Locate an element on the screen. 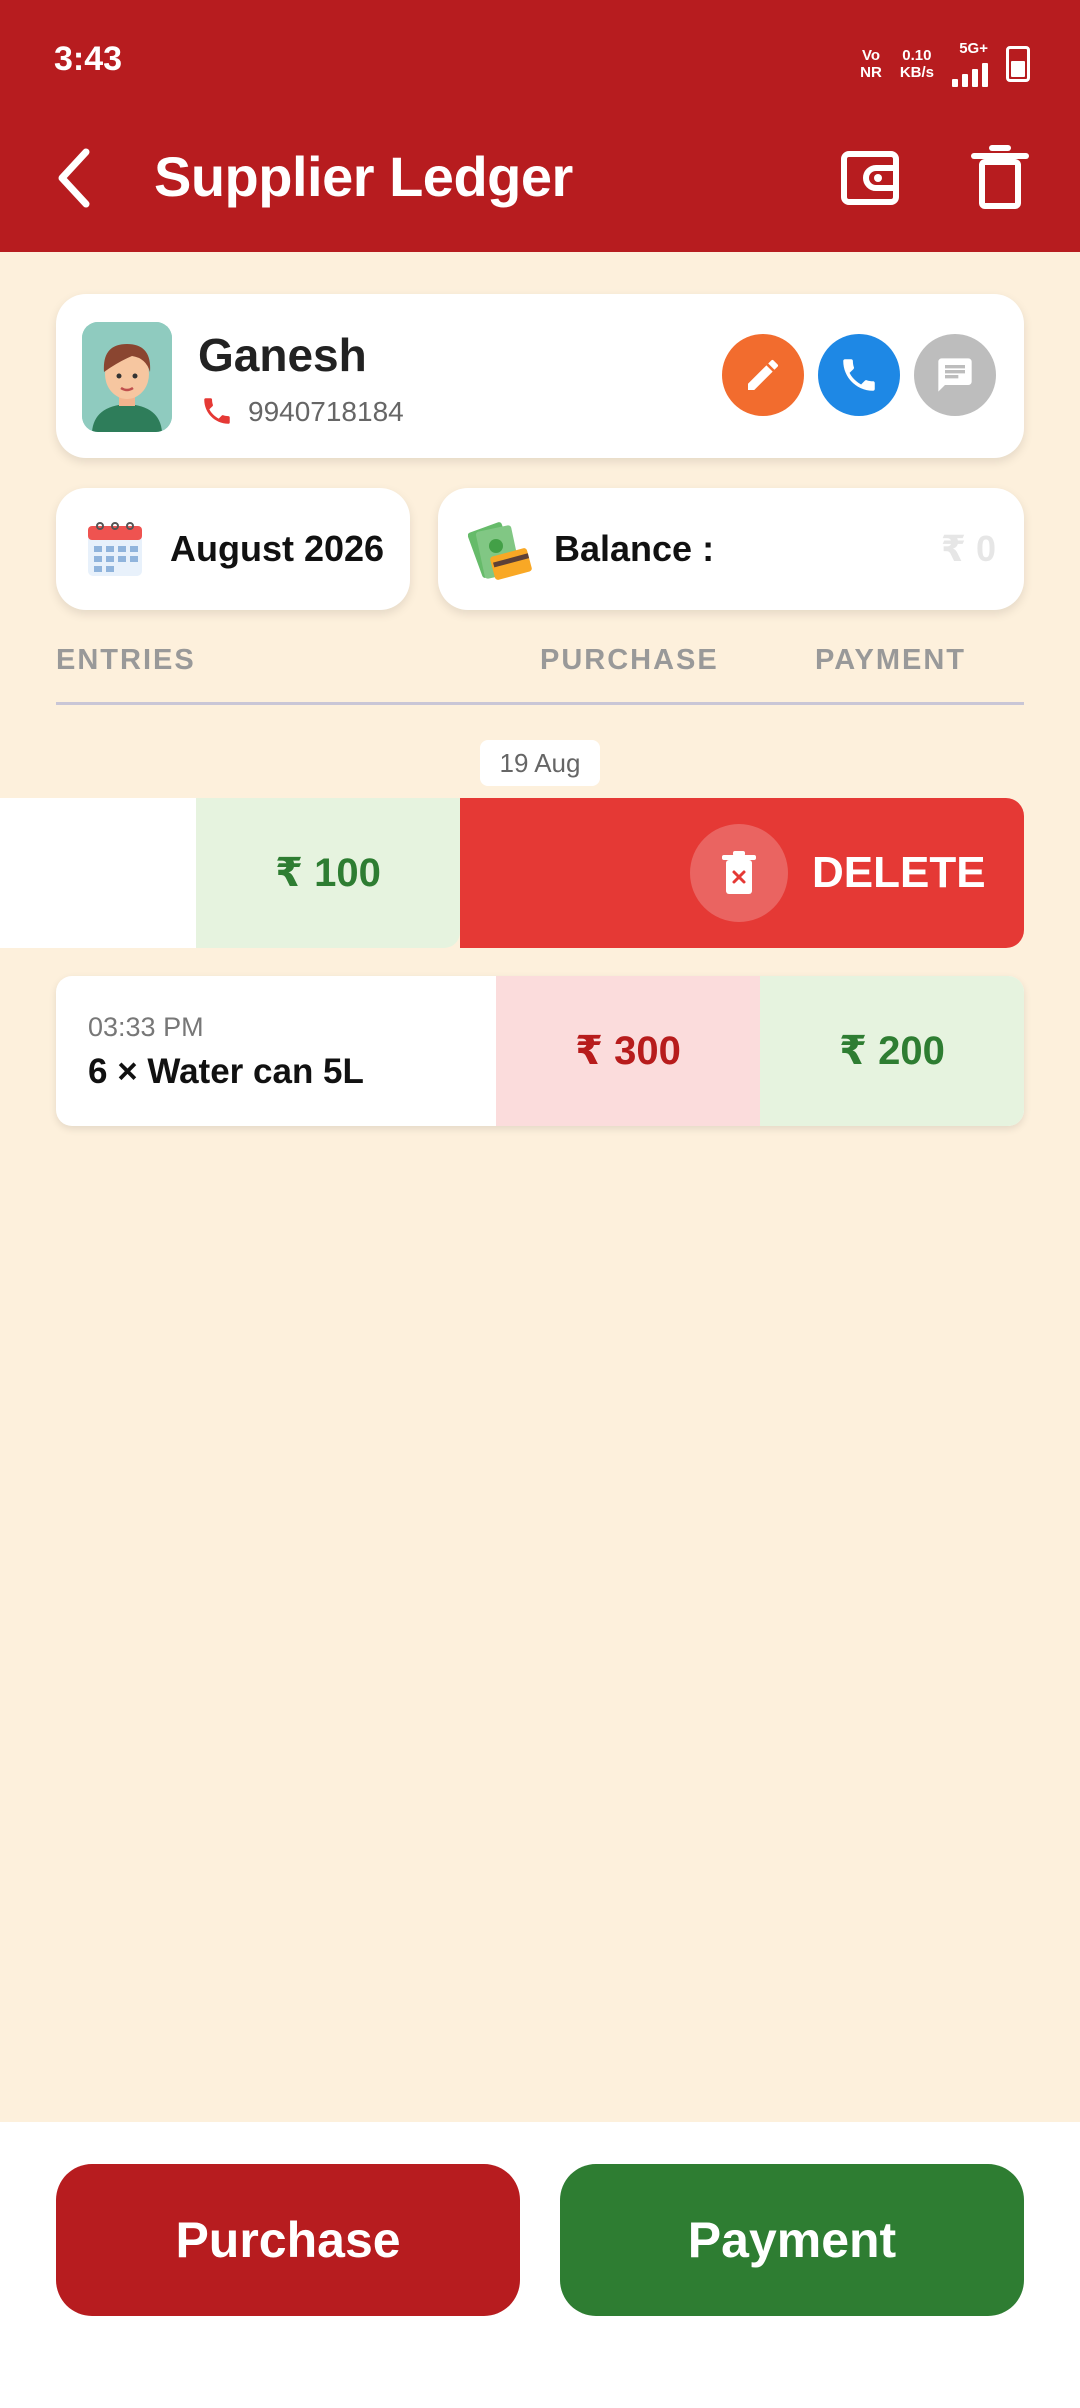 Image resolution: width=1080 pixels, height=2408 pixels. wallet-icon is located at coordinates (870, 178).